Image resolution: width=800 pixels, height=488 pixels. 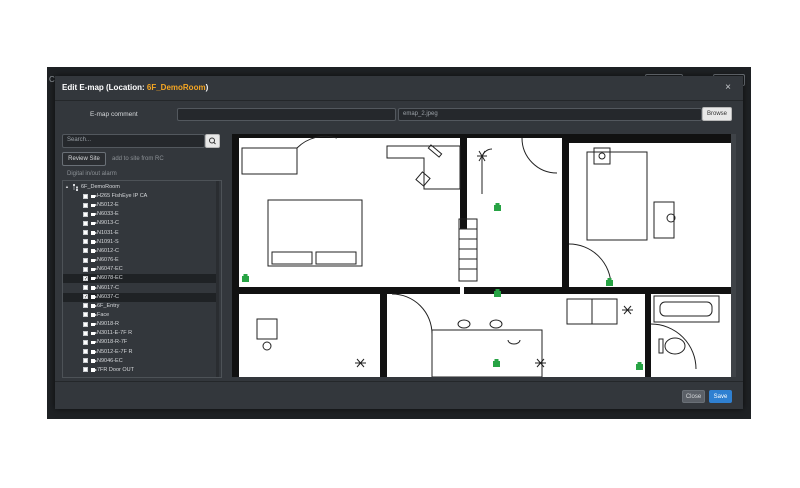 What do you see at coordinates (286, 114) in the screenshot?
I see `emap-comment-input` at bounding box center [286, 114].